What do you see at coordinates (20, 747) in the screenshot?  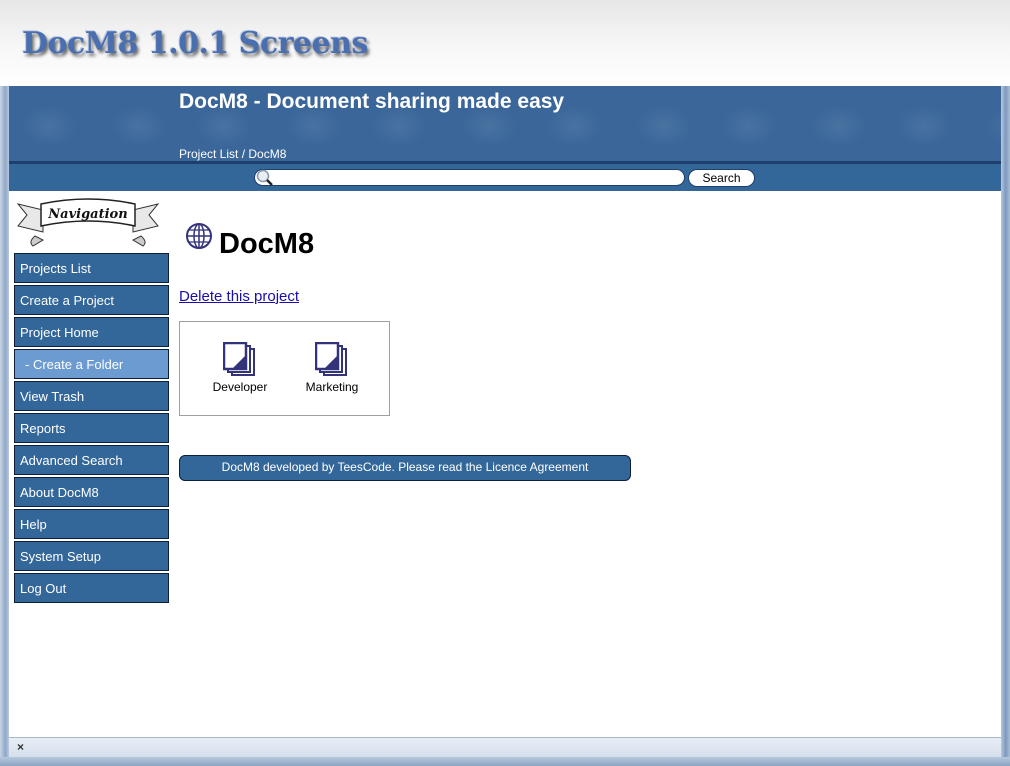 I see `close-icon: ×` at bounding box center [20, 747].